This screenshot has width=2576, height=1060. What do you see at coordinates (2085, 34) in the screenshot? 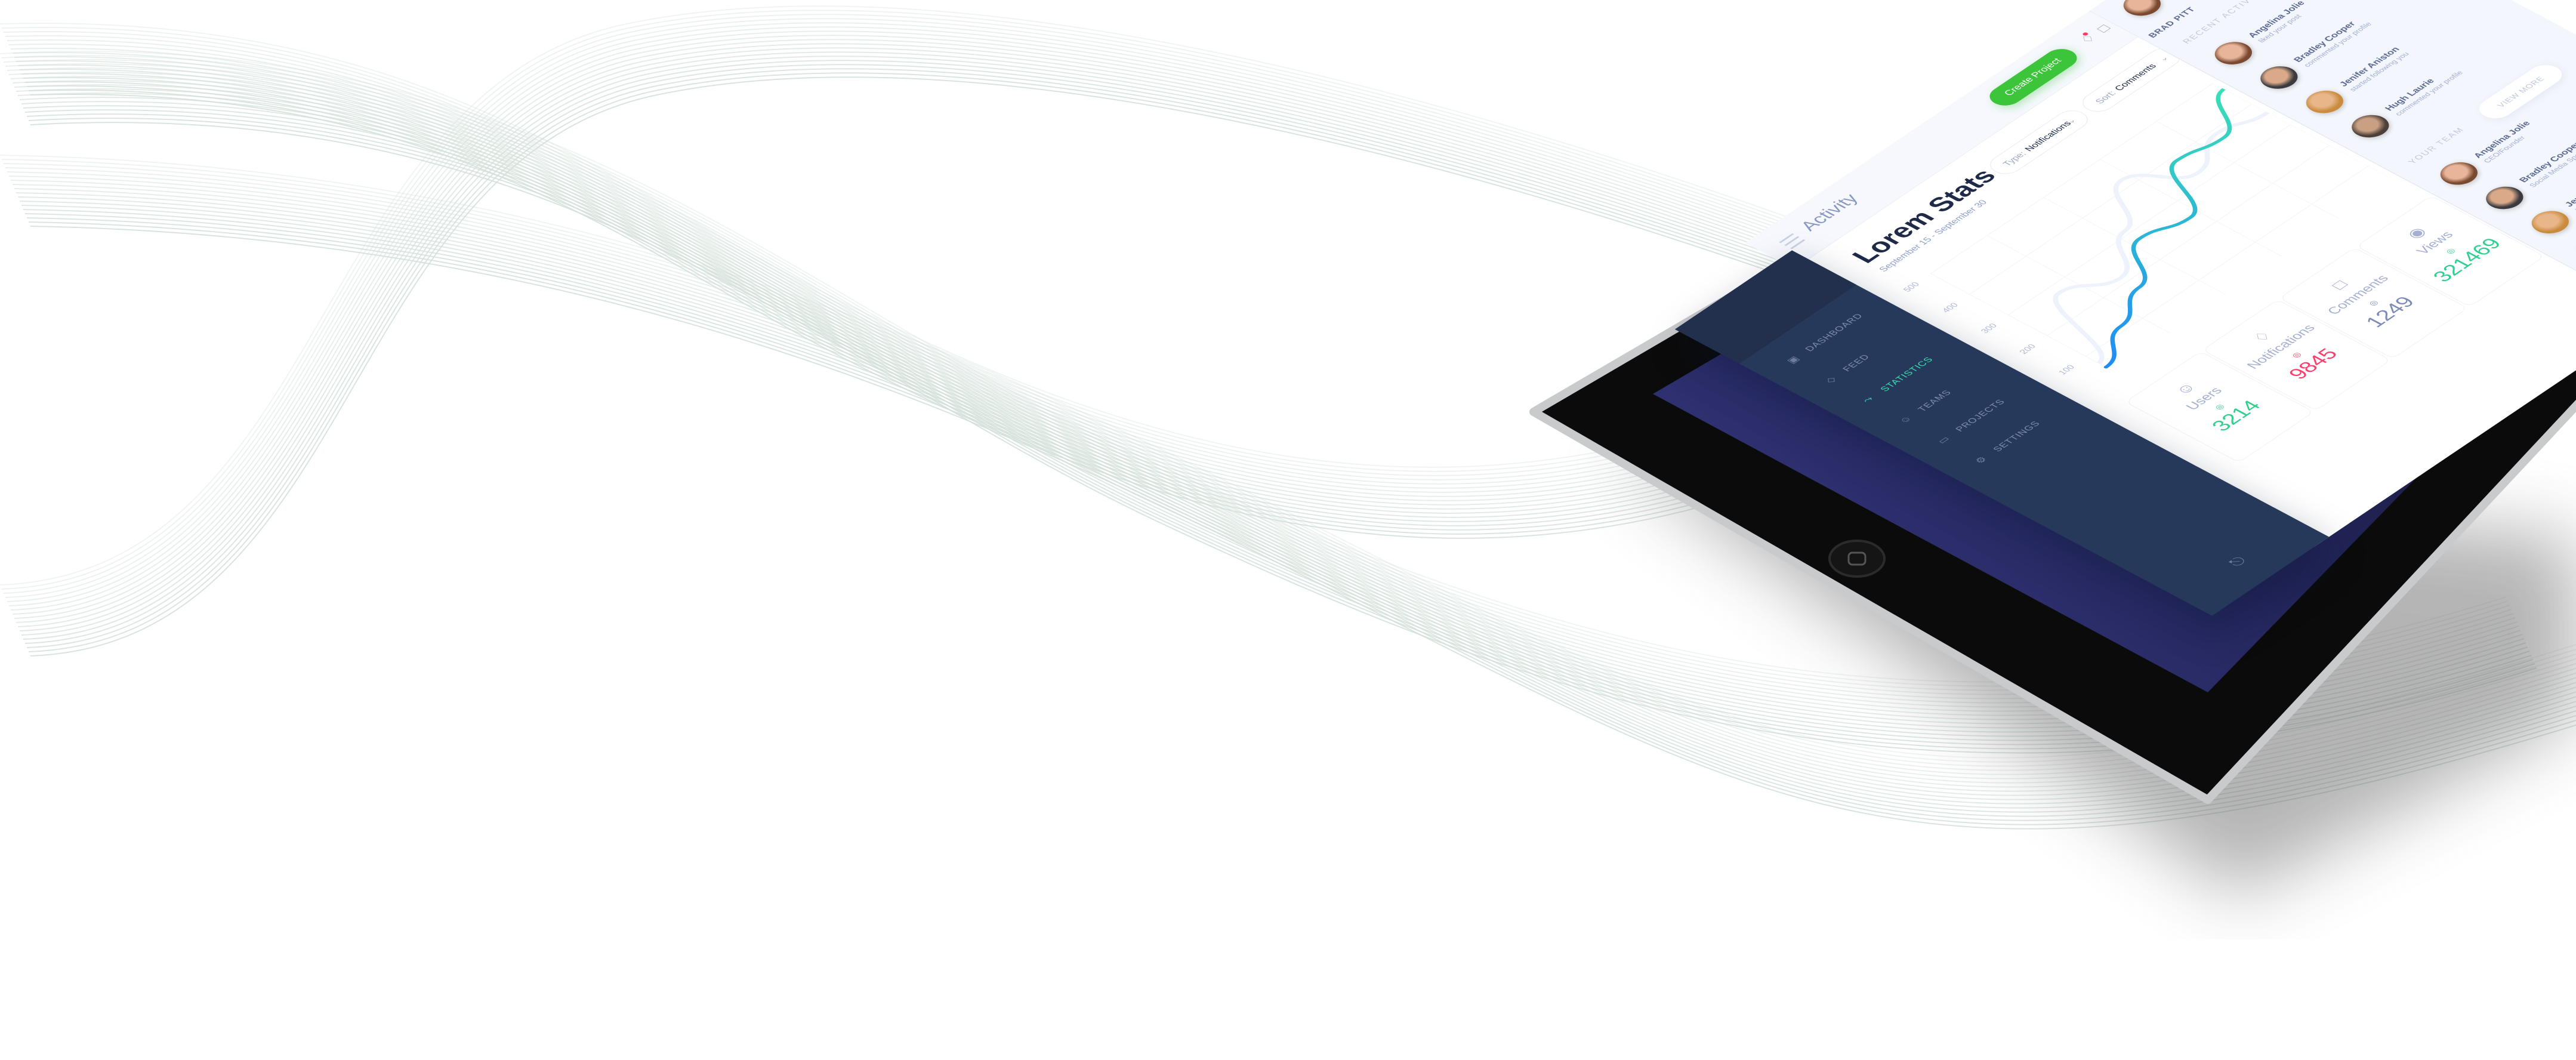
I see `notification-dot` at bounding box center [2085, 34].